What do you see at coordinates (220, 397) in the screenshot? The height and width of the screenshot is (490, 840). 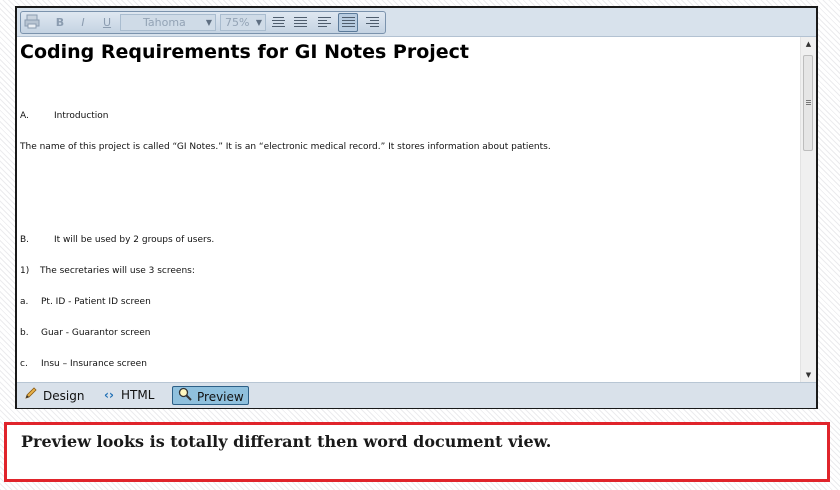 I see `tab-preview-label: Preview` at bounding box center [220, 397].